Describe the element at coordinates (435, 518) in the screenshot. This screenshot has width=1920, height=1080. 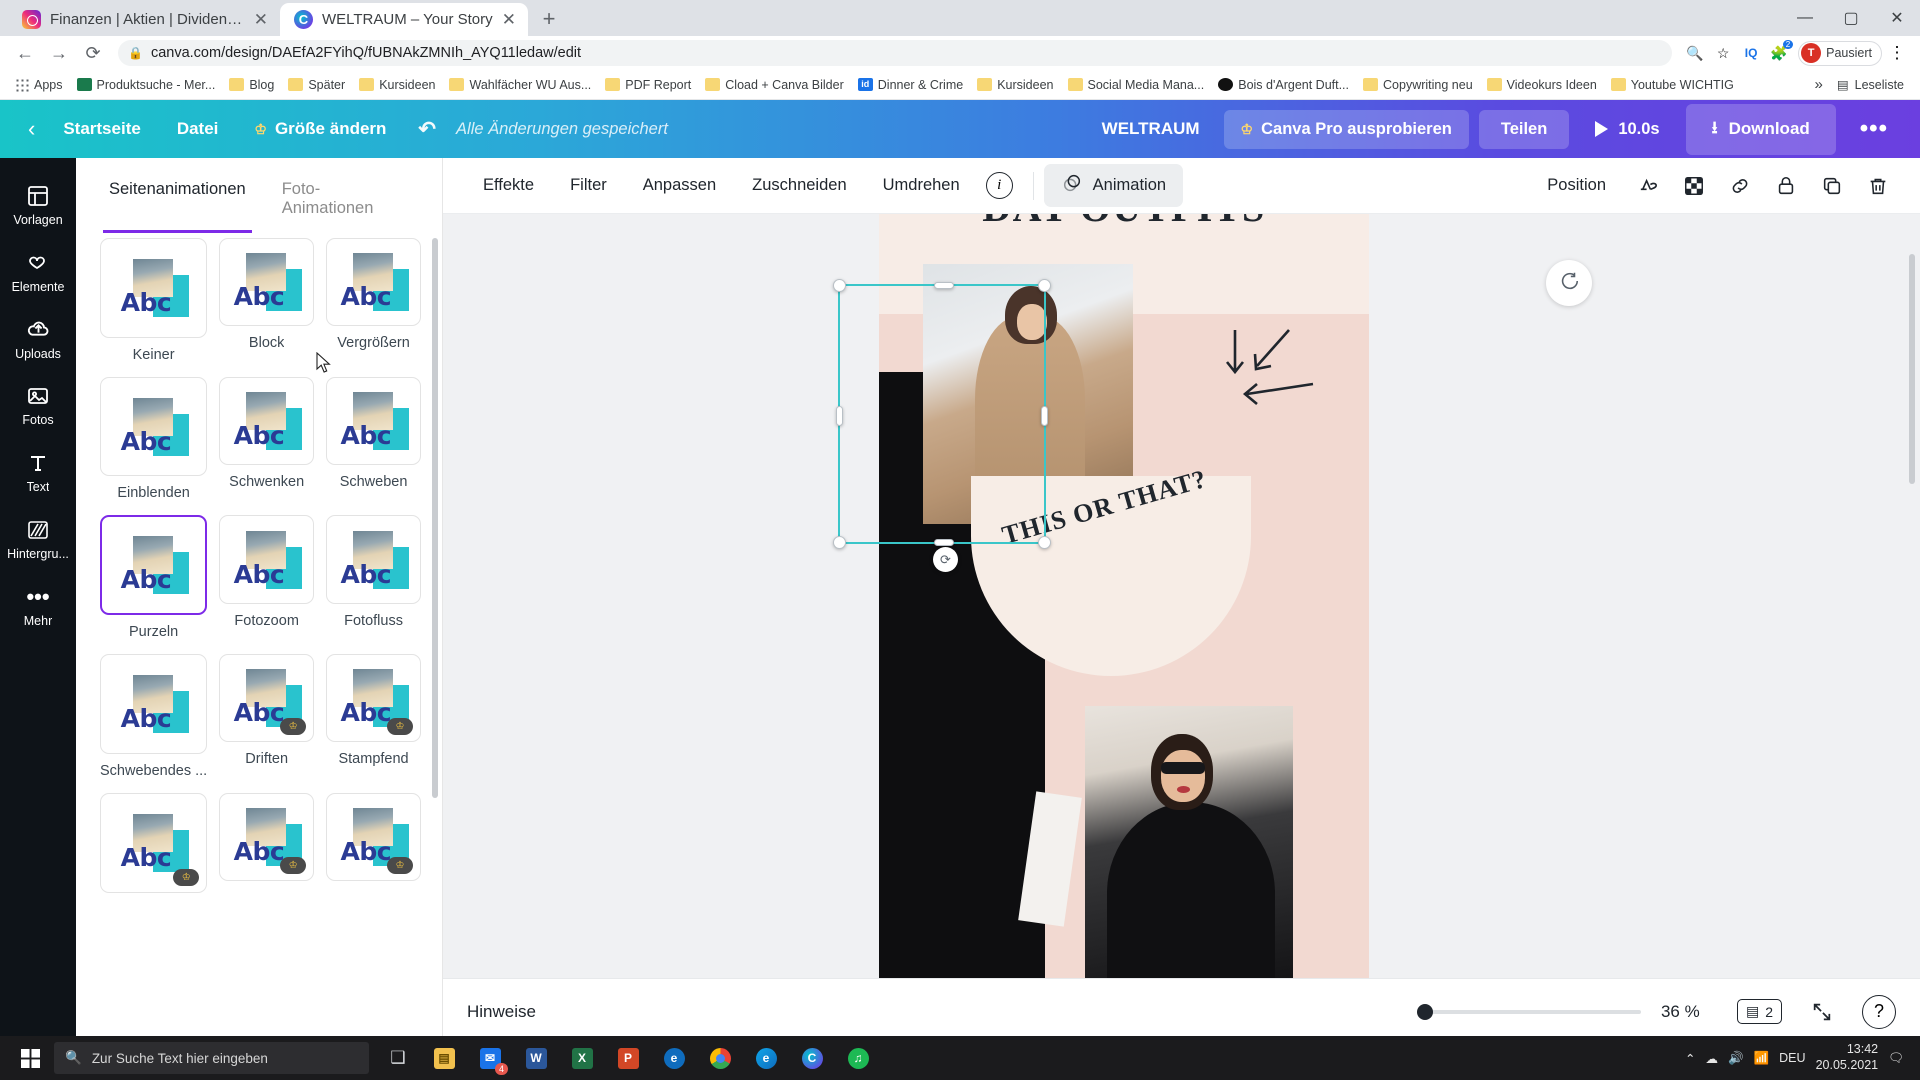
I see `panel-scrollbar` at that location.